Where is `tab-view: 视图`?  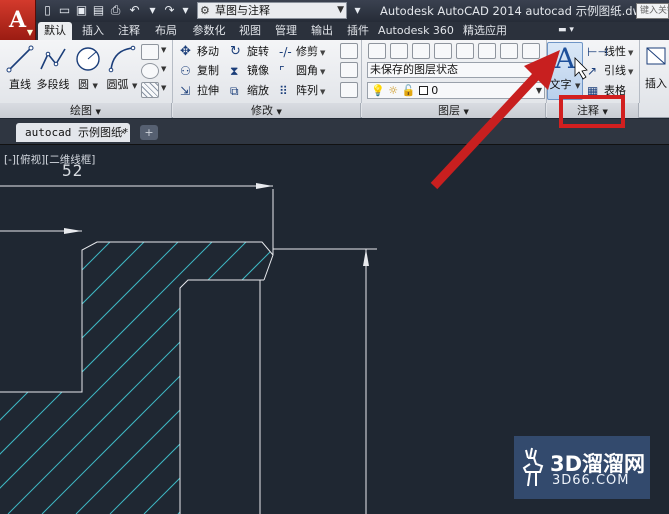 tab-view: 视图 is located at coordinates (250, 31).